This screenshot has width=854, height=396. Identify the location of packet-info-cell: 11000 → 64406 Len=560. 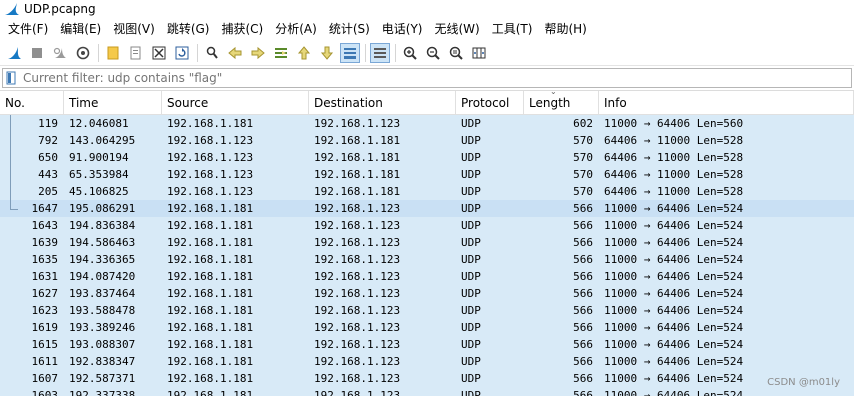
(674, 123).